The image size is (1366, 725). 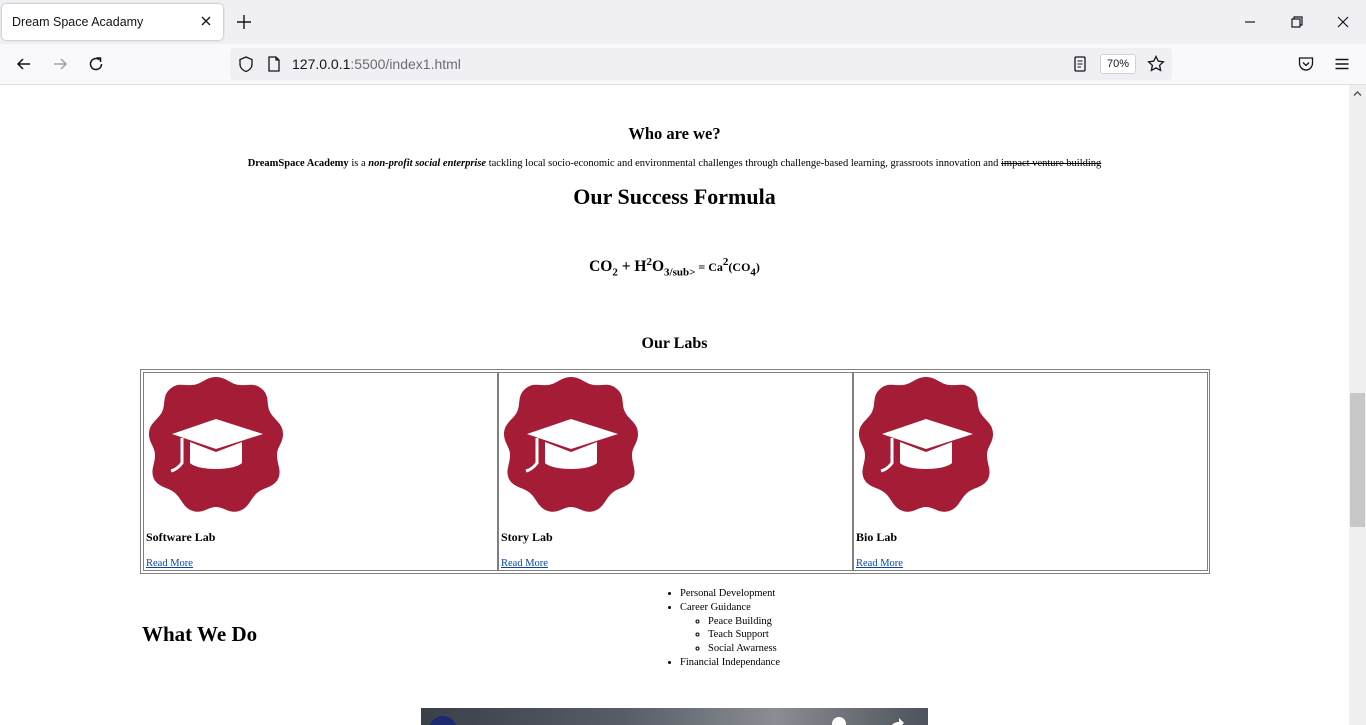 What do you see at coordinates (658, 267) in the screenshot?
I see `formula-part: O` at bounding box center [658, 267].